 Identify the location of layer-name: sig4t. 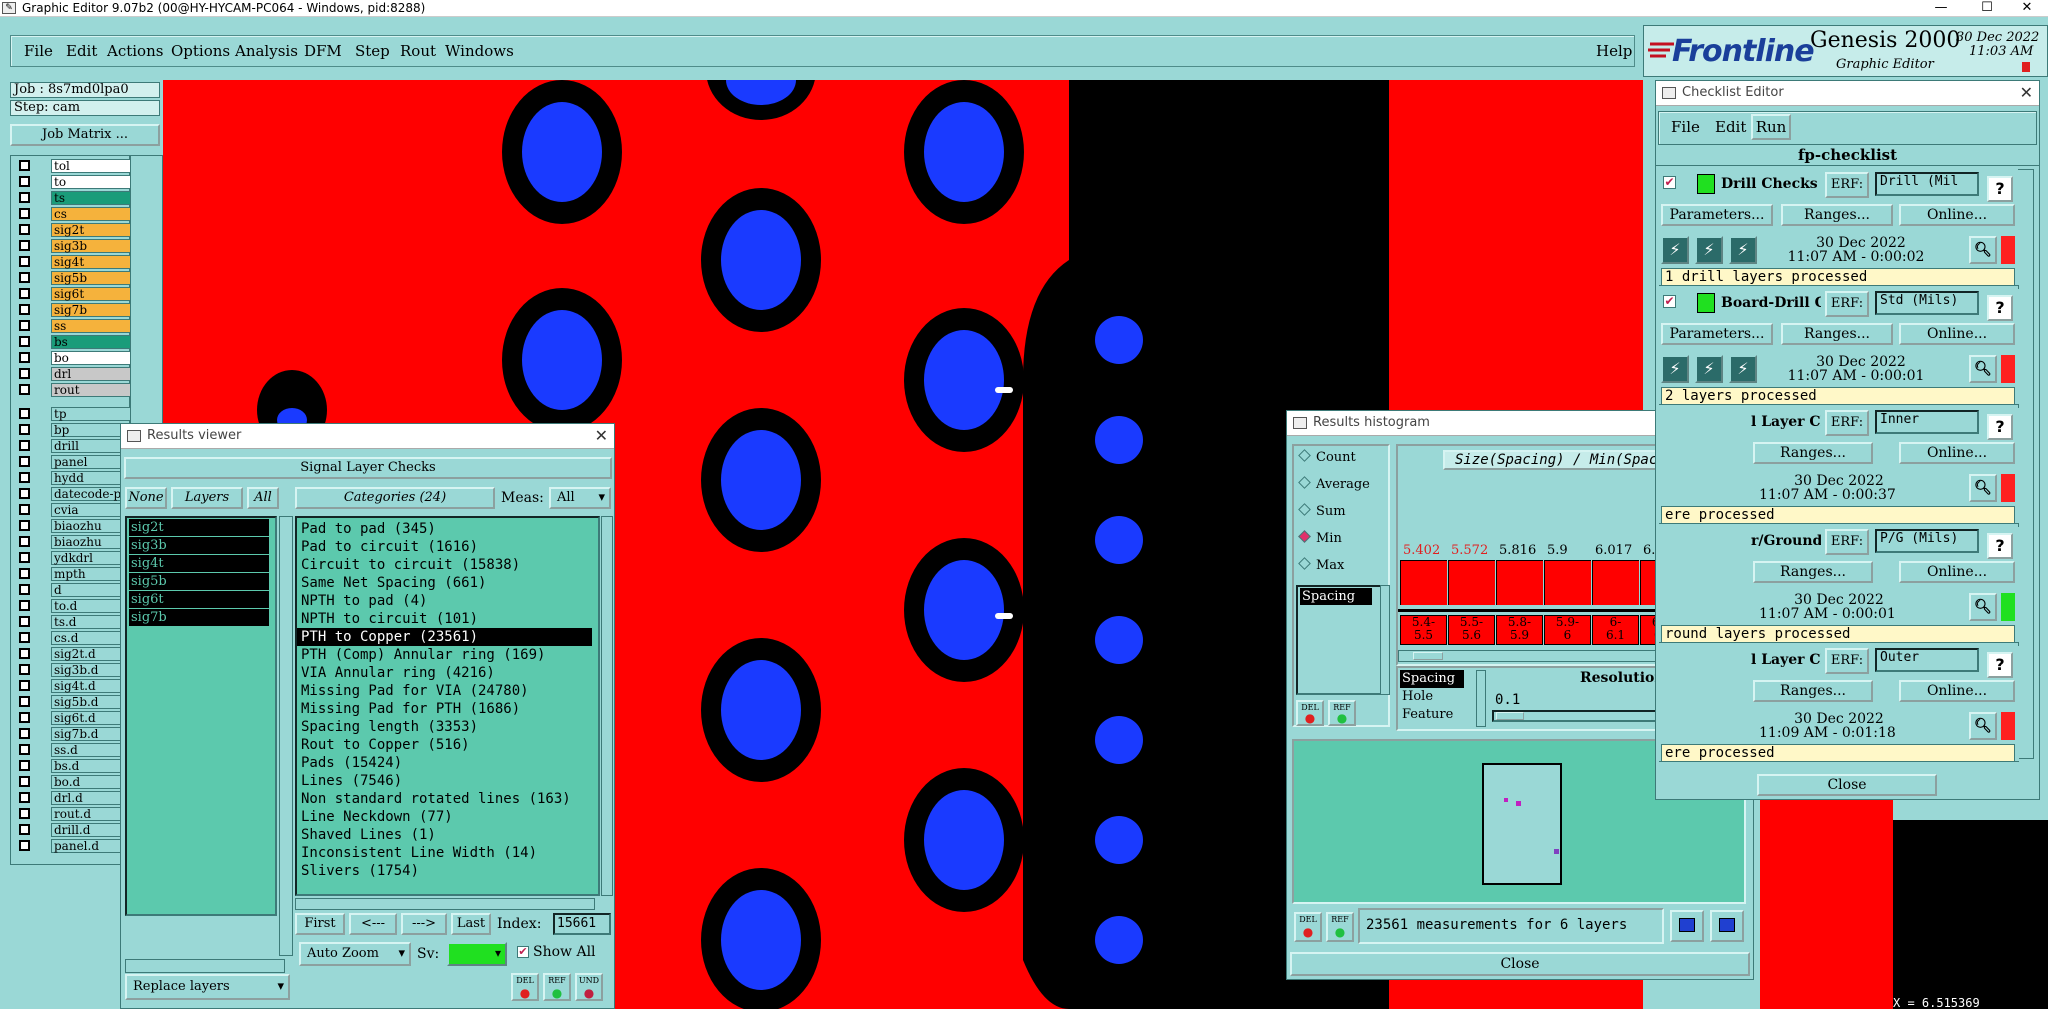
(91, 262).